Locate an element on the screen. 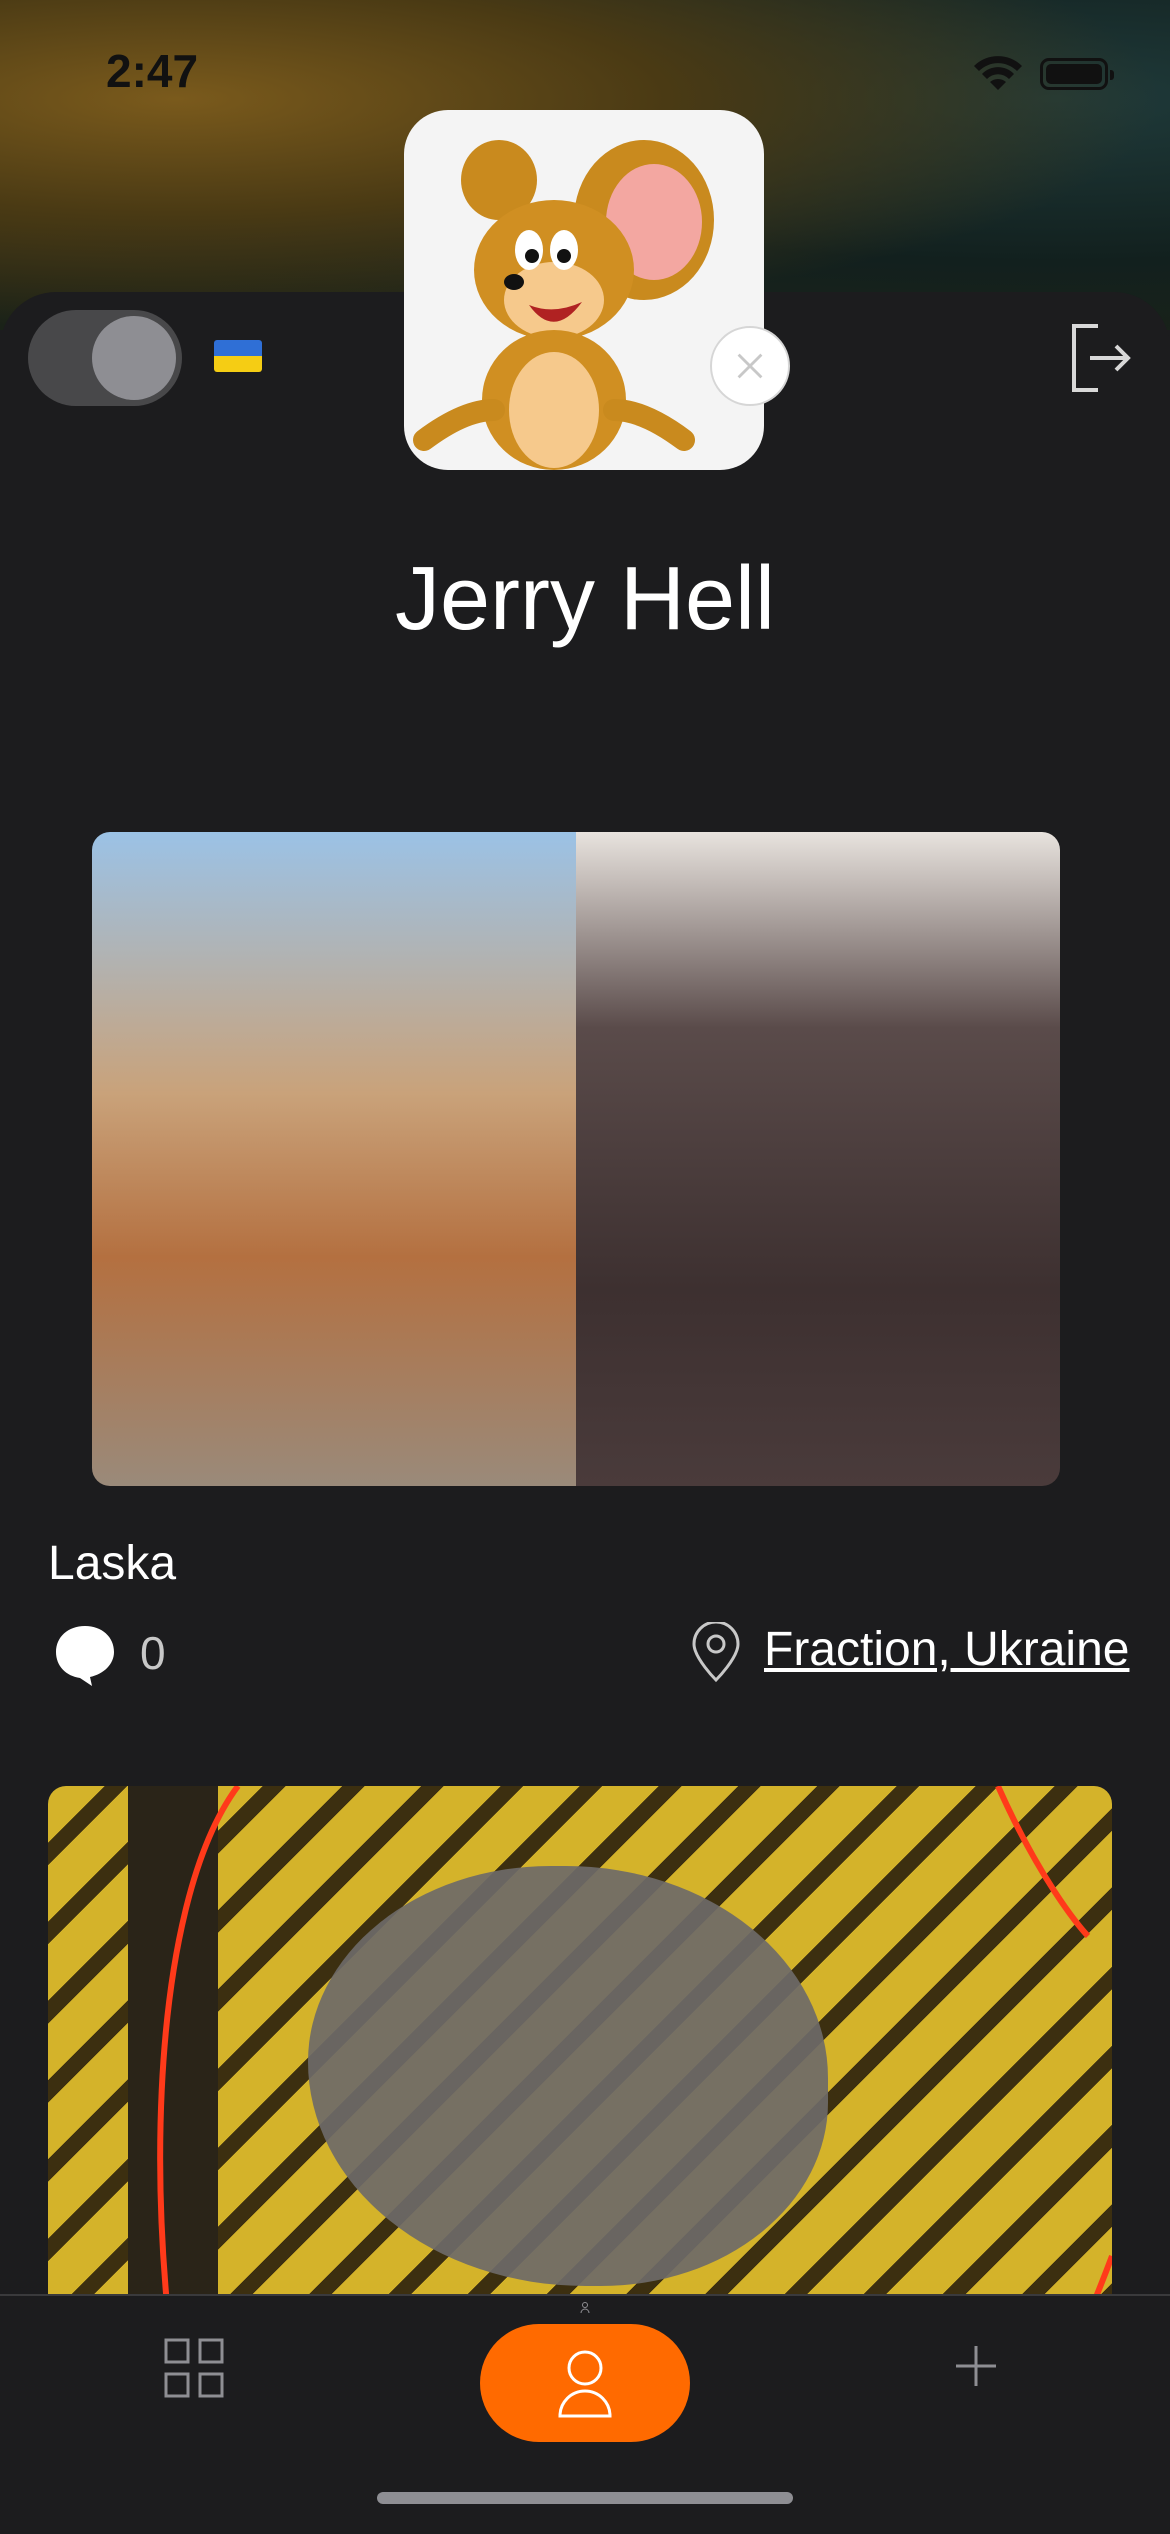 This screenshot has width=1170, height=2534. avatar-image is located at coordinates (584, 290).